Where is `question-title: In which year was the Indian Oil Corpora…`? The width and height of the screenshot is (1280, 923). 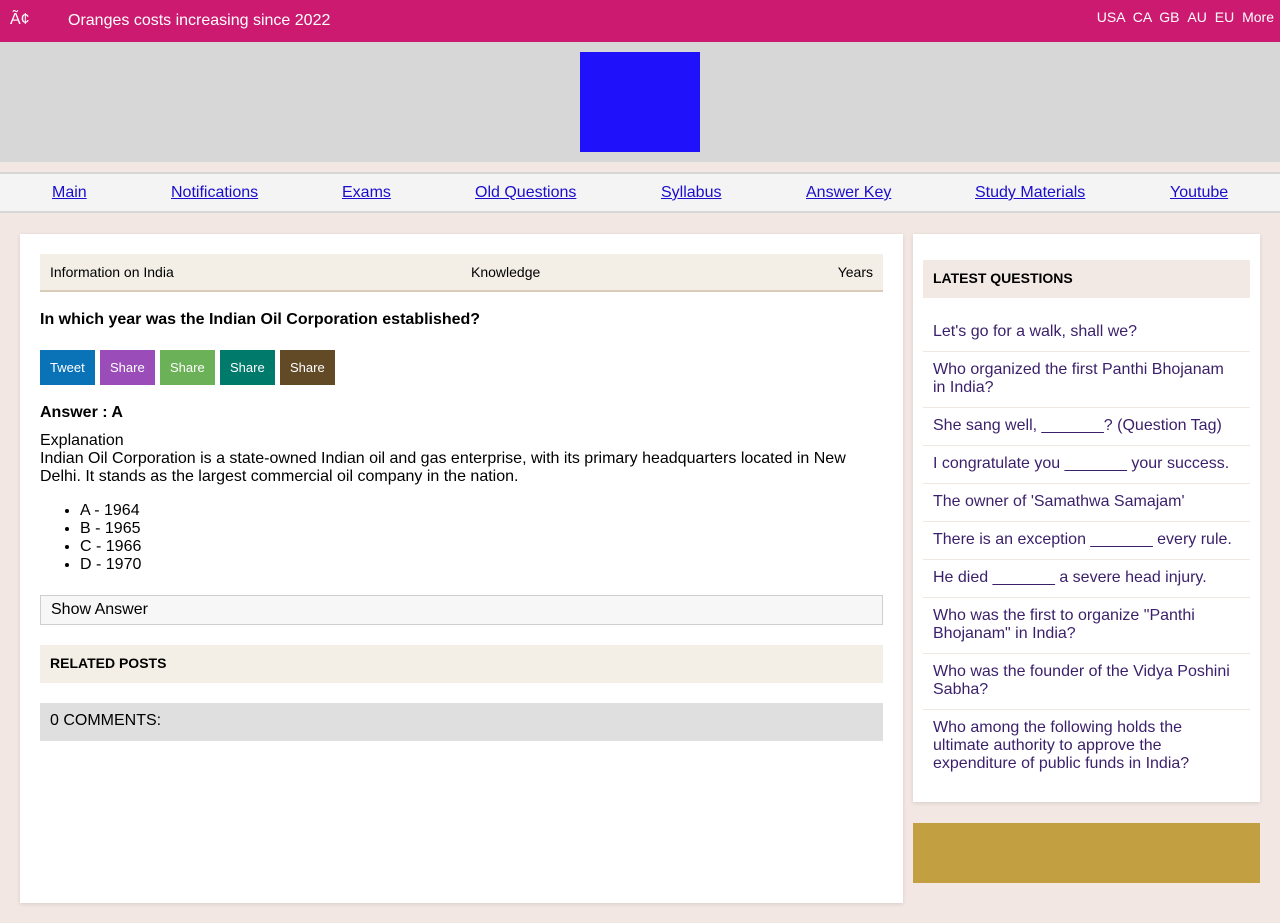 question-title: In which year was the Indian Oil Corpora… is located at coordinates (260, 319).